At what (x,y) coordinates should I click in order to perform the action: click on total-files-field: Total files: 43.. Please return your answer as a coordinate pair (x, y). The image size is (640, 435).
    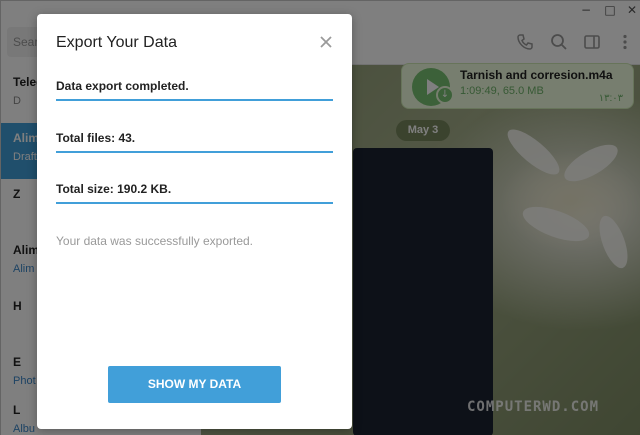
    Looking at the image, I should click on (194, 141).